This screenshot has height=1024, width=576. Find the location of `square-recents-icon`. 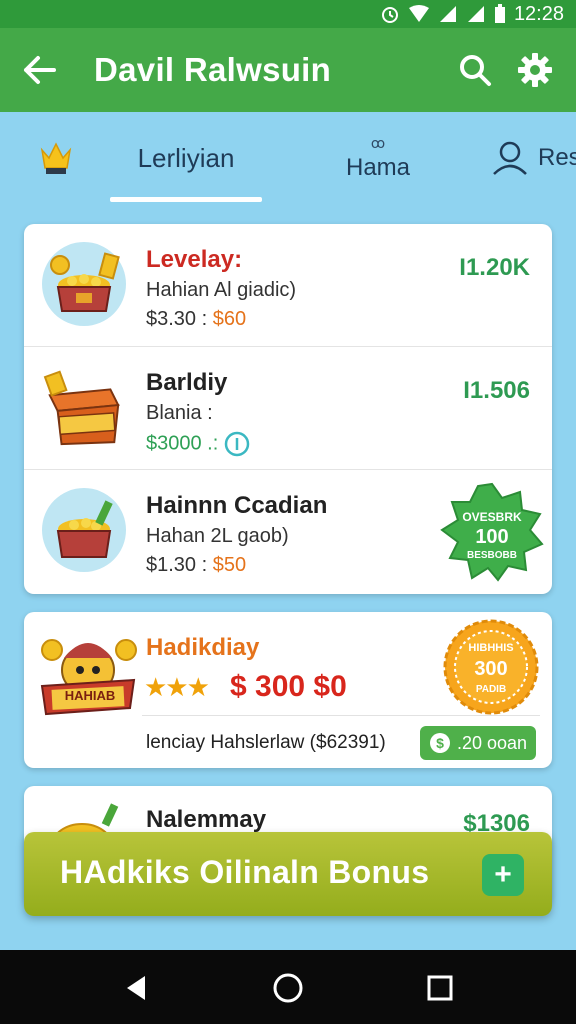

square-recents-icon is located at coordinates (440, 988).